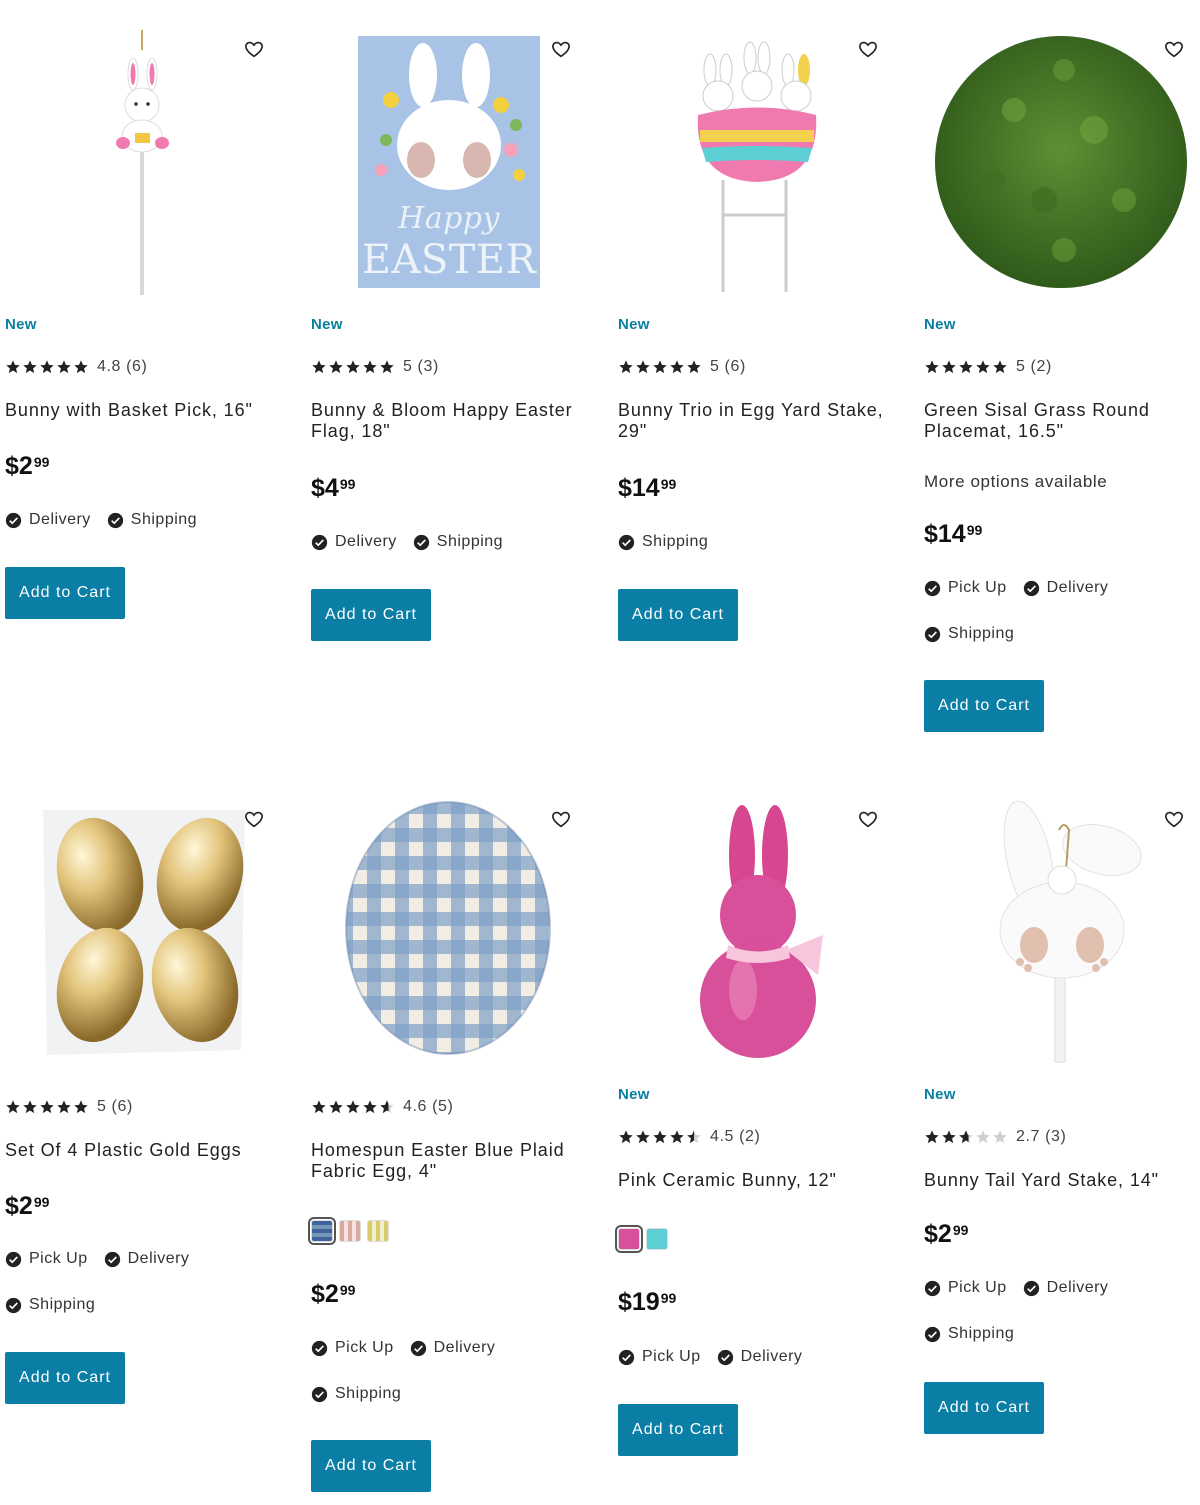 The height and width of the screenshot is (1505, 1200). What do you see at coordinates (452, 945) in the screenshot?
I see `plaid-fabric-egg-image` at bounding box center [452, 945].